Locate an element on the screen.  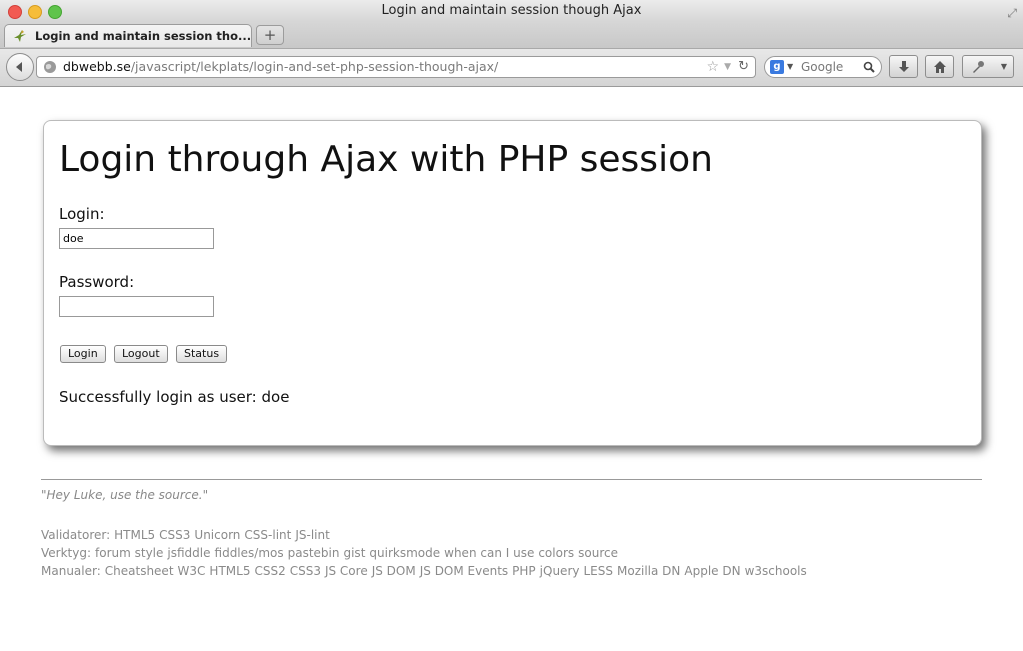
download-button is located at coordinates (903, 66).